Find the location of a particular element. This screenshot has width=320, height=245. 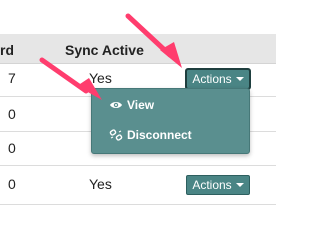

unlink-icon is located at coordinates (116, 135).